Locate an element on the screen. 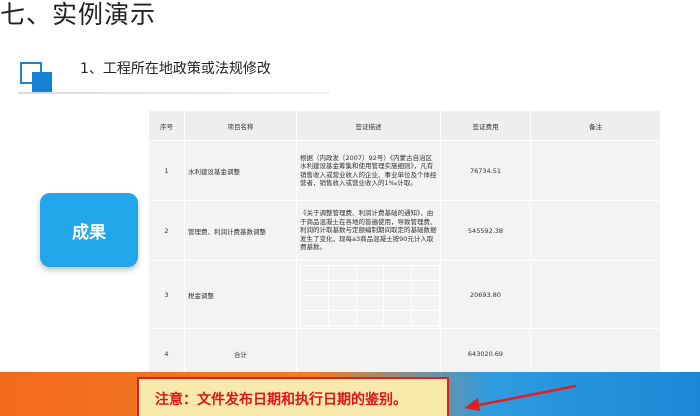 Image resolution: width=700 pixels, height=416 pixels. notice-text: 注意：文件发布日期和执行日期的鉴别。 is located at coordinates (281, 400).